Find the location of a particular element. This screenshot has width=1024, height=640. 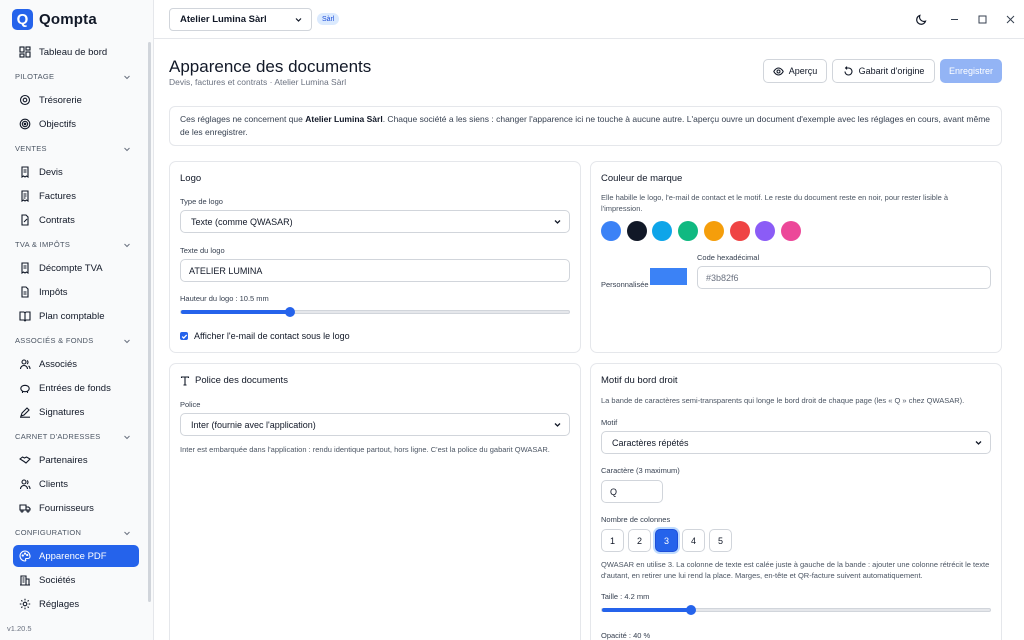

logo-height-slider-fill is located at coordinates (235, 312).